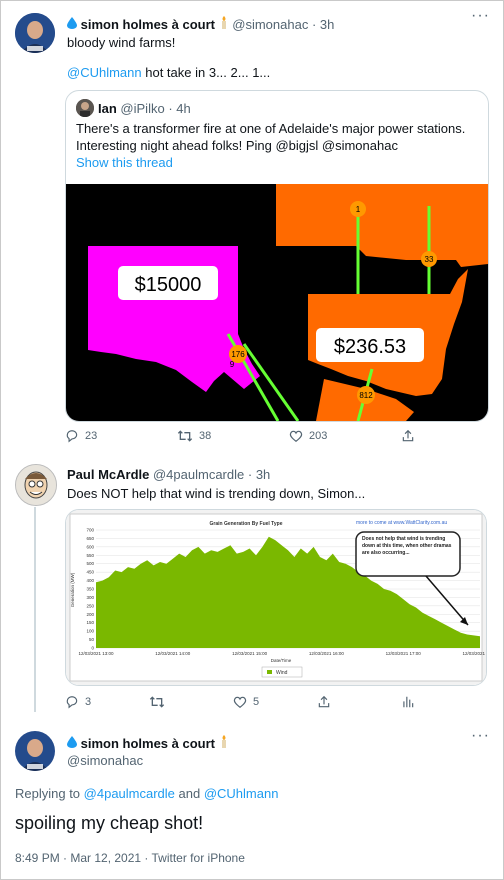 The image size is (504, 880). What do you see at coordinates (191, 702) in the screenshot?
I see `retweet-button` at bounding box center [191, 702].